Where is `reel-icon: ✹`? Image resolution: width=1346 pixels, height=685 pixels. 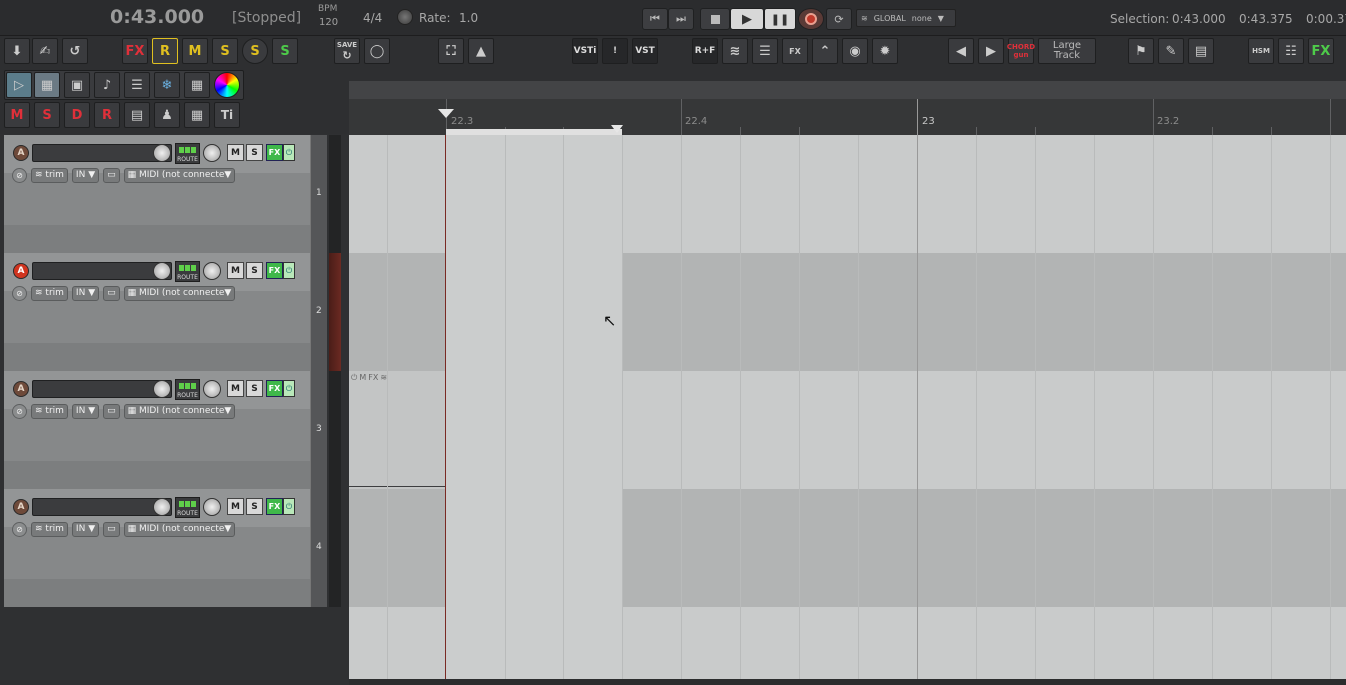 reel-icon: ✹ is located at coordinates (885, 51).